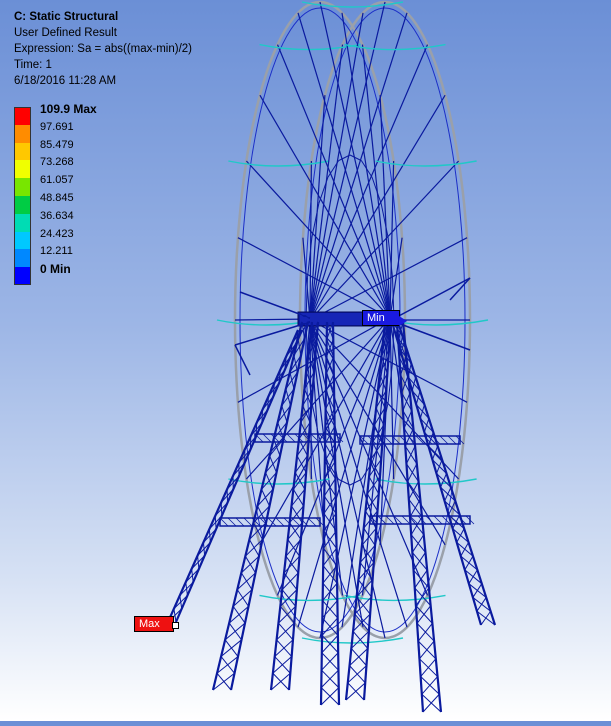  Describe the element at coordinates (68, 109) in the screenshot. I see `legend-label: 109.9 Max` at that location.